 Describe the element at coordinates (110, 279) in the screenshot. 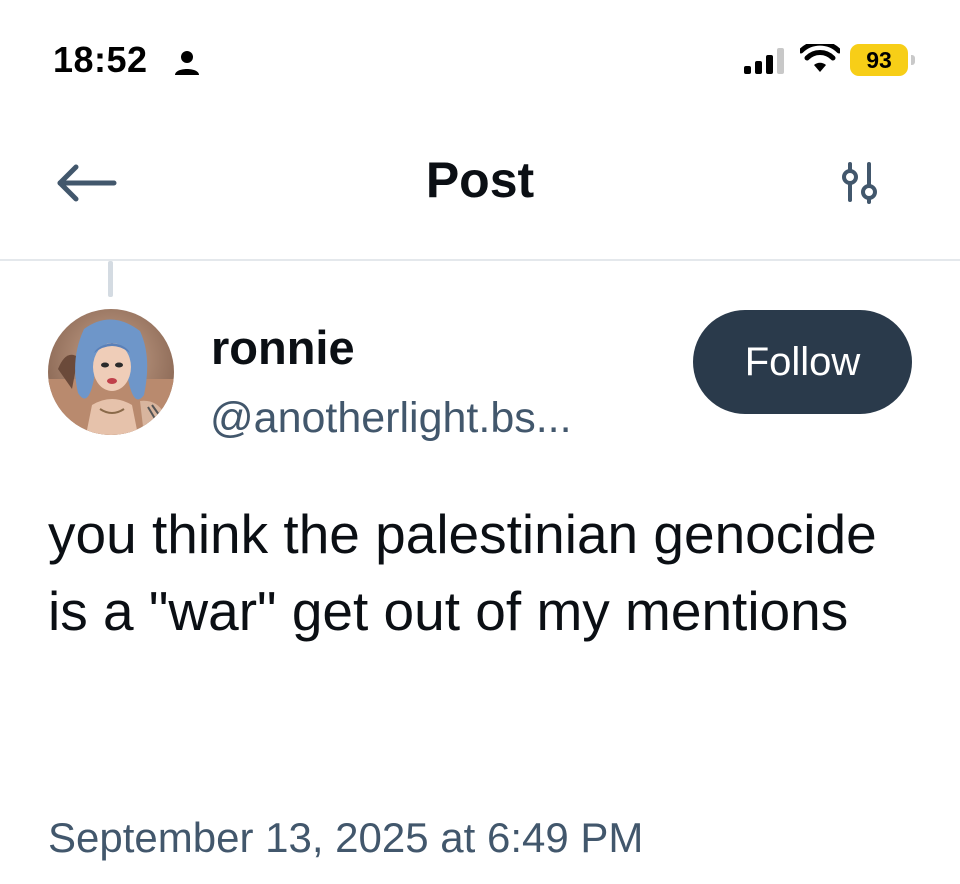

I see `thread-line` at that location.